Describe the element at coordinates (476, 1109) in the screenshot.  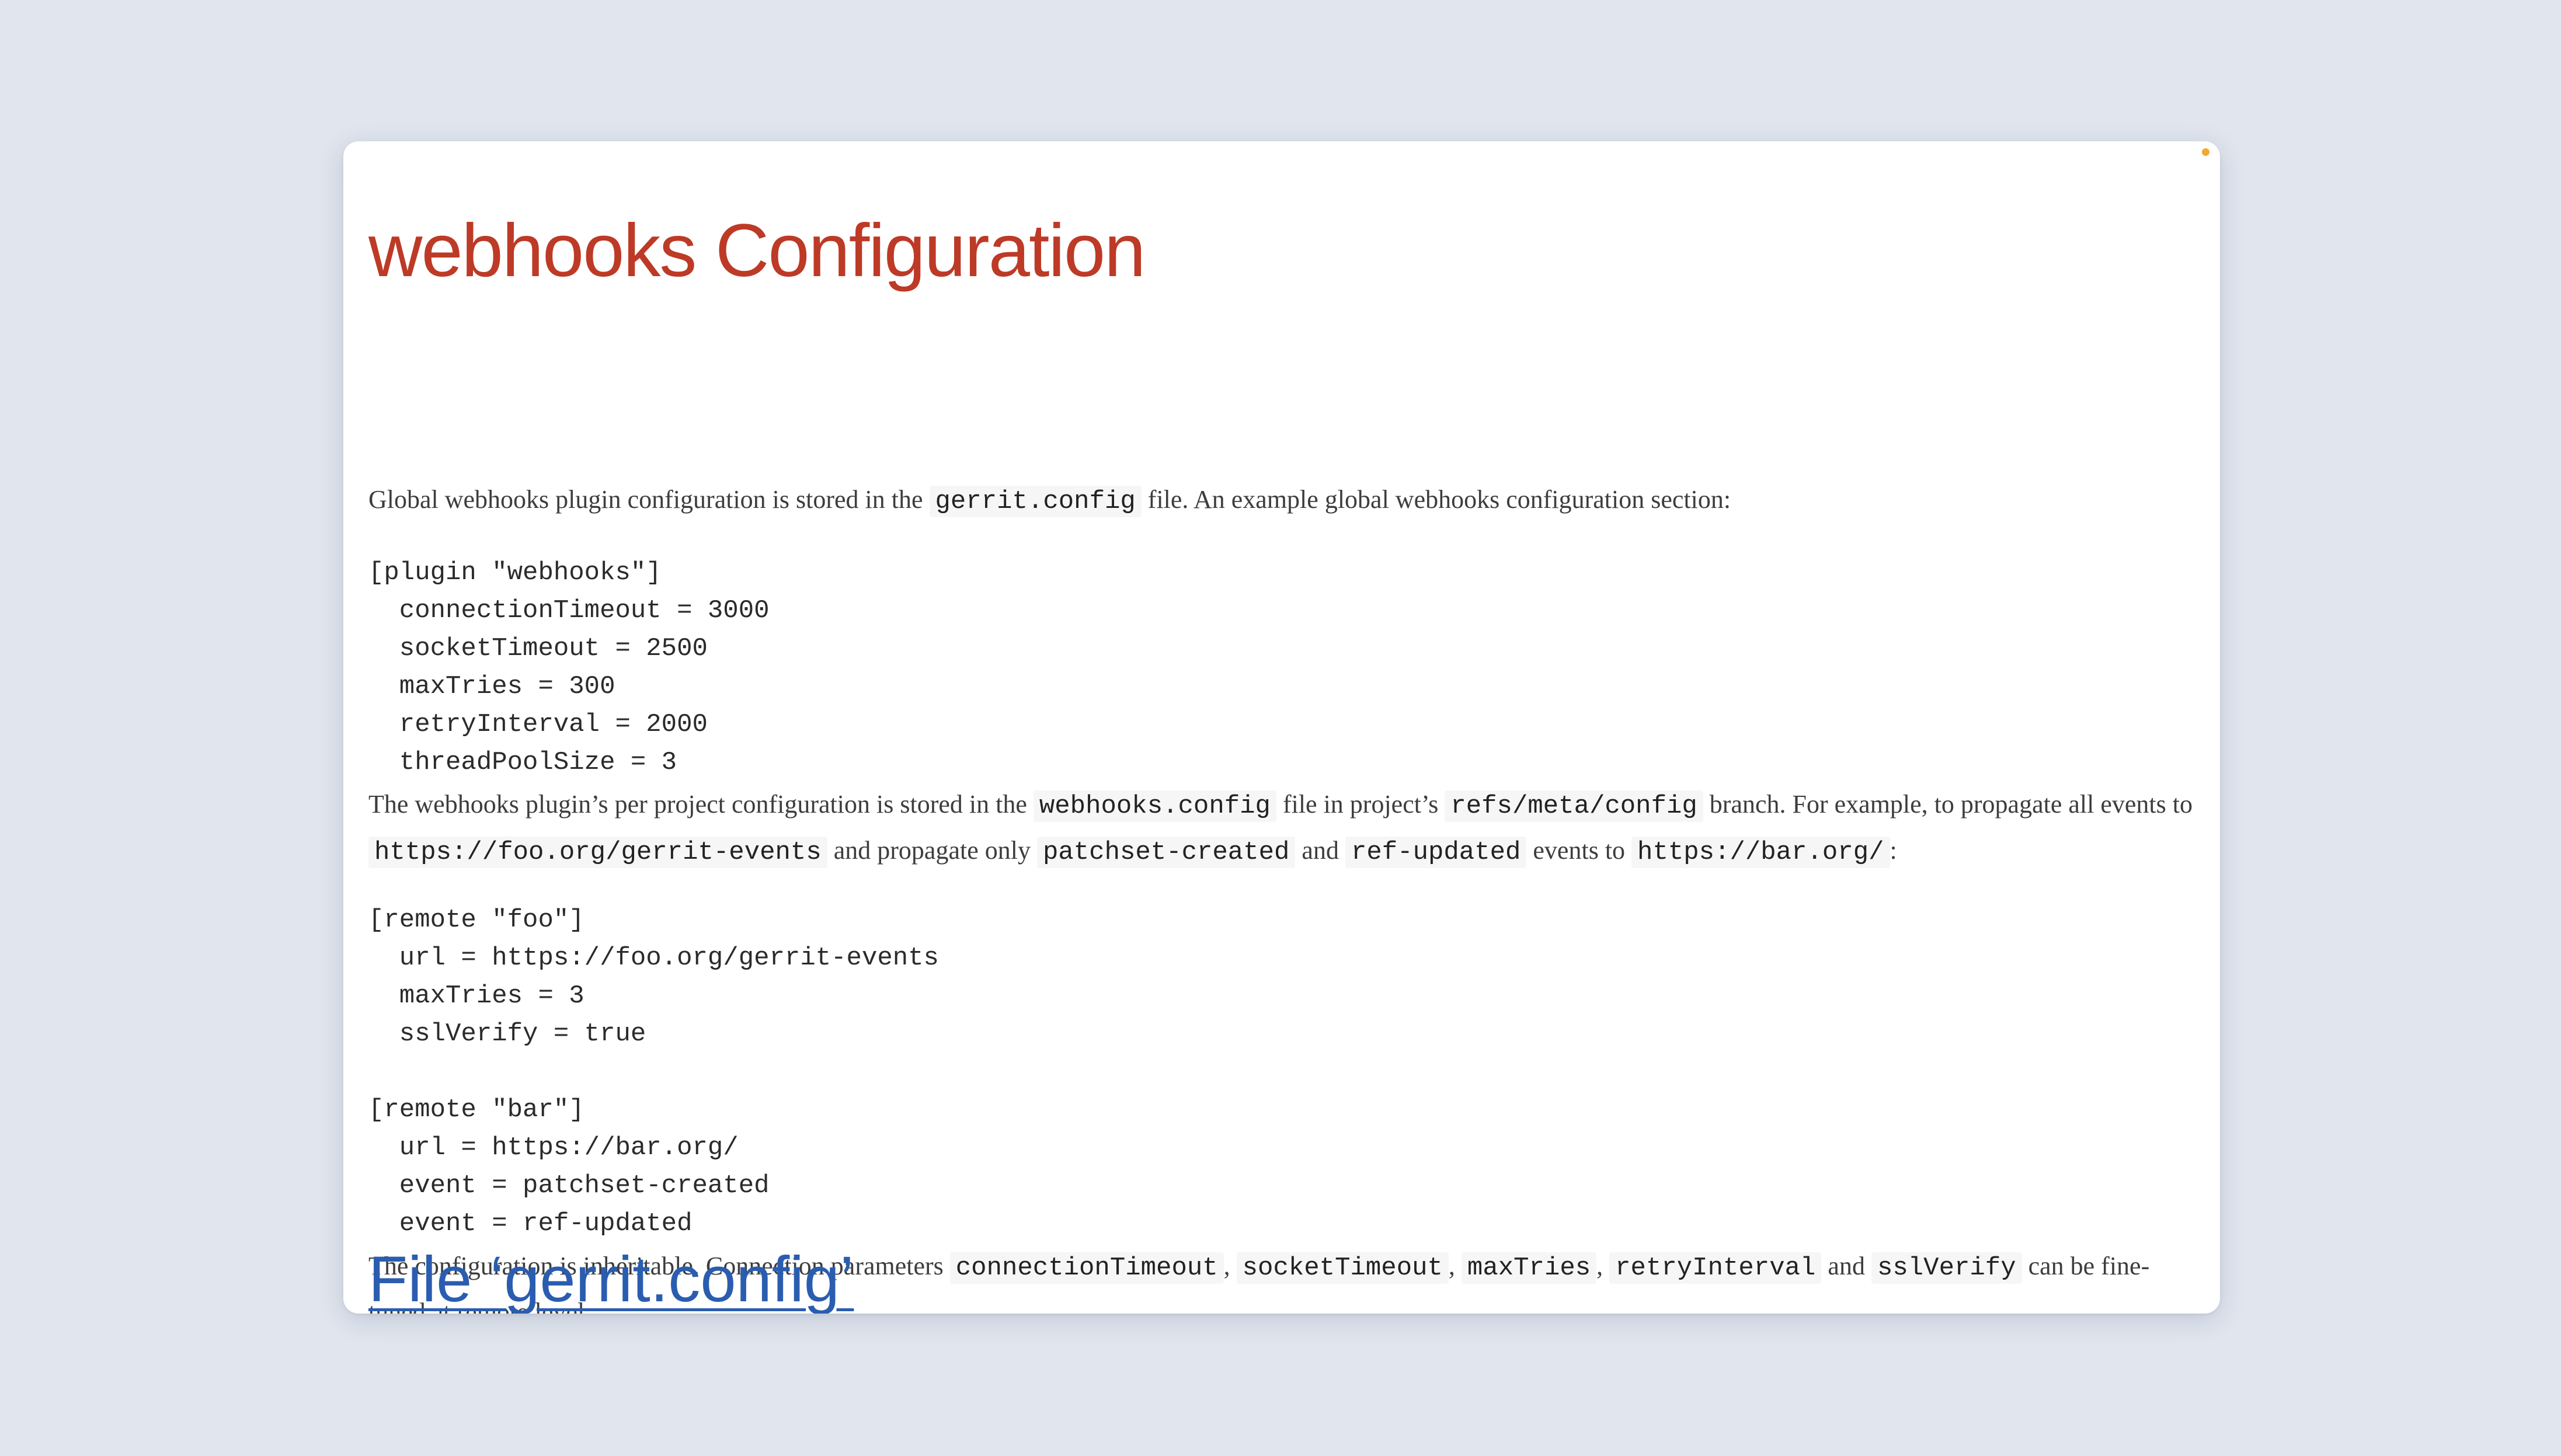
I see `code-line: [remote "bar"]` at that location.